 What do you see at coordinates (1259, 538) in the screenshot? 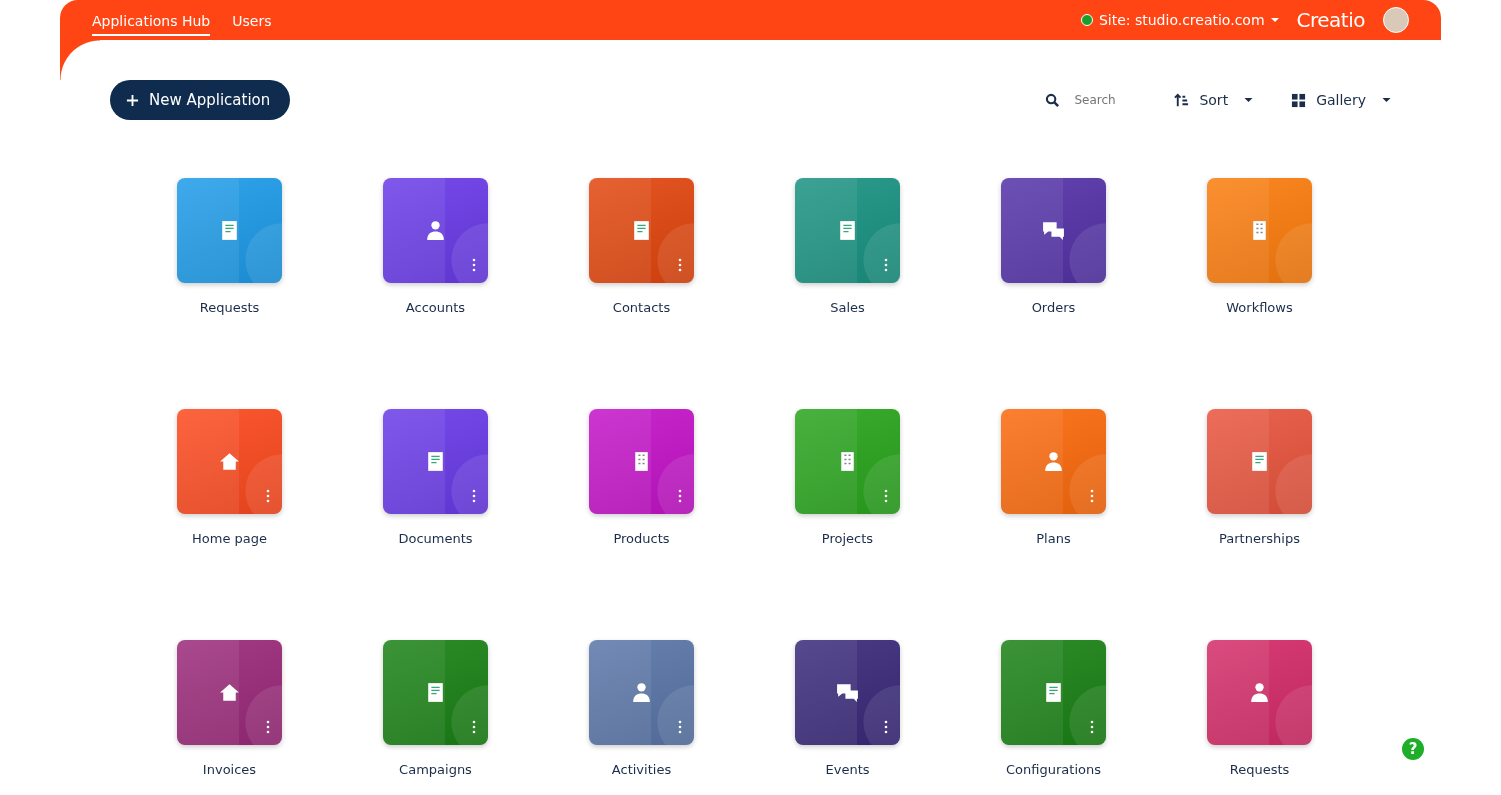
I see `app-name: Partnerships` at bounding box center [1259, 538].